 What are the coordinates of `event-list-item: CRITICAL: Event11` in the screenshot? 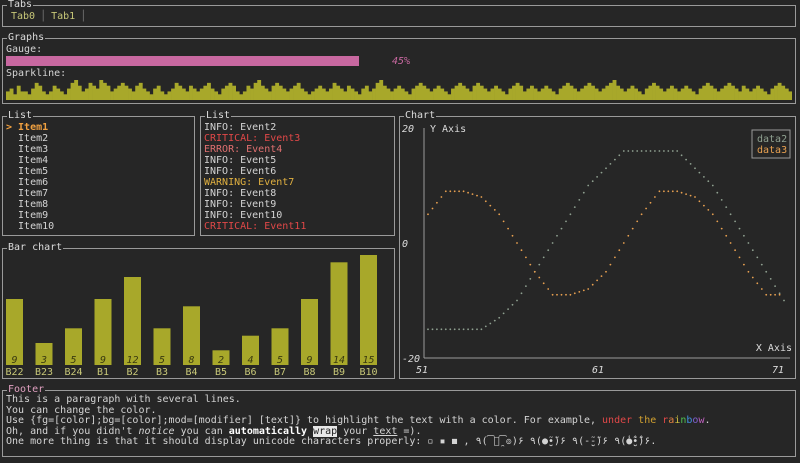 It's located at (255, 226).